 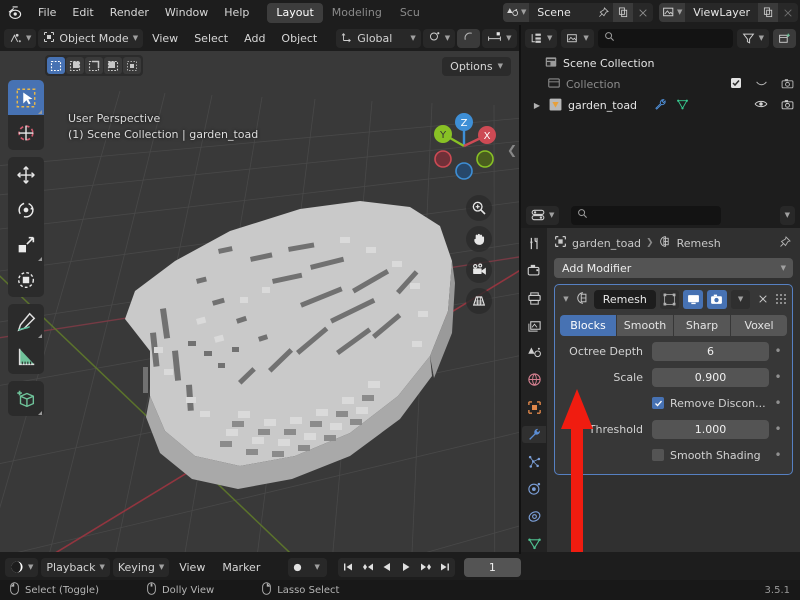 I want to click on timeline-editor: ▼ Playback ▼ Keying ▼ View Marker ▼ 1, so click(x=260, y=567).